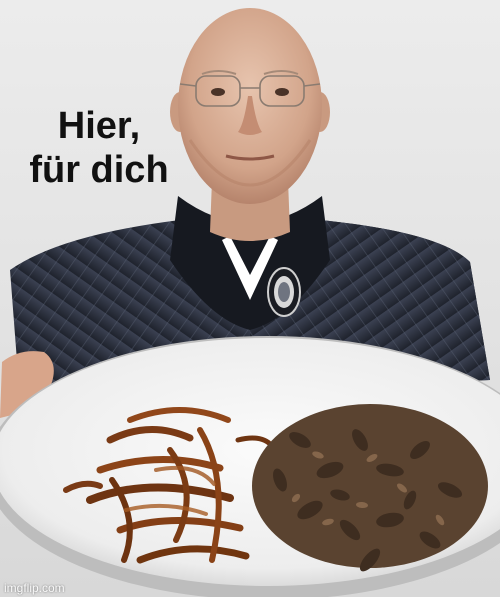 The height and width of the screenshot is (597, 500). What do you see at coordinates (250, 106) in the screenshot?
I see `head` at bounding box center [250, 106].